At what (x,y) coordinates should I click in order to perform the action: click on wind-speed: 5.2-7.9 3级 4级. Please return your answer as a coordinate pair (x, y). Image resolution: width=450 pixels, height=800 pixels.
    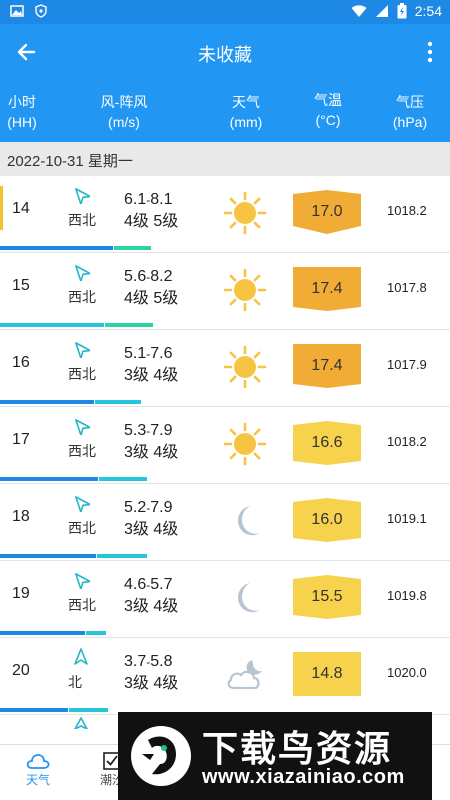
    Looking at the image, I should click on (151, 519).